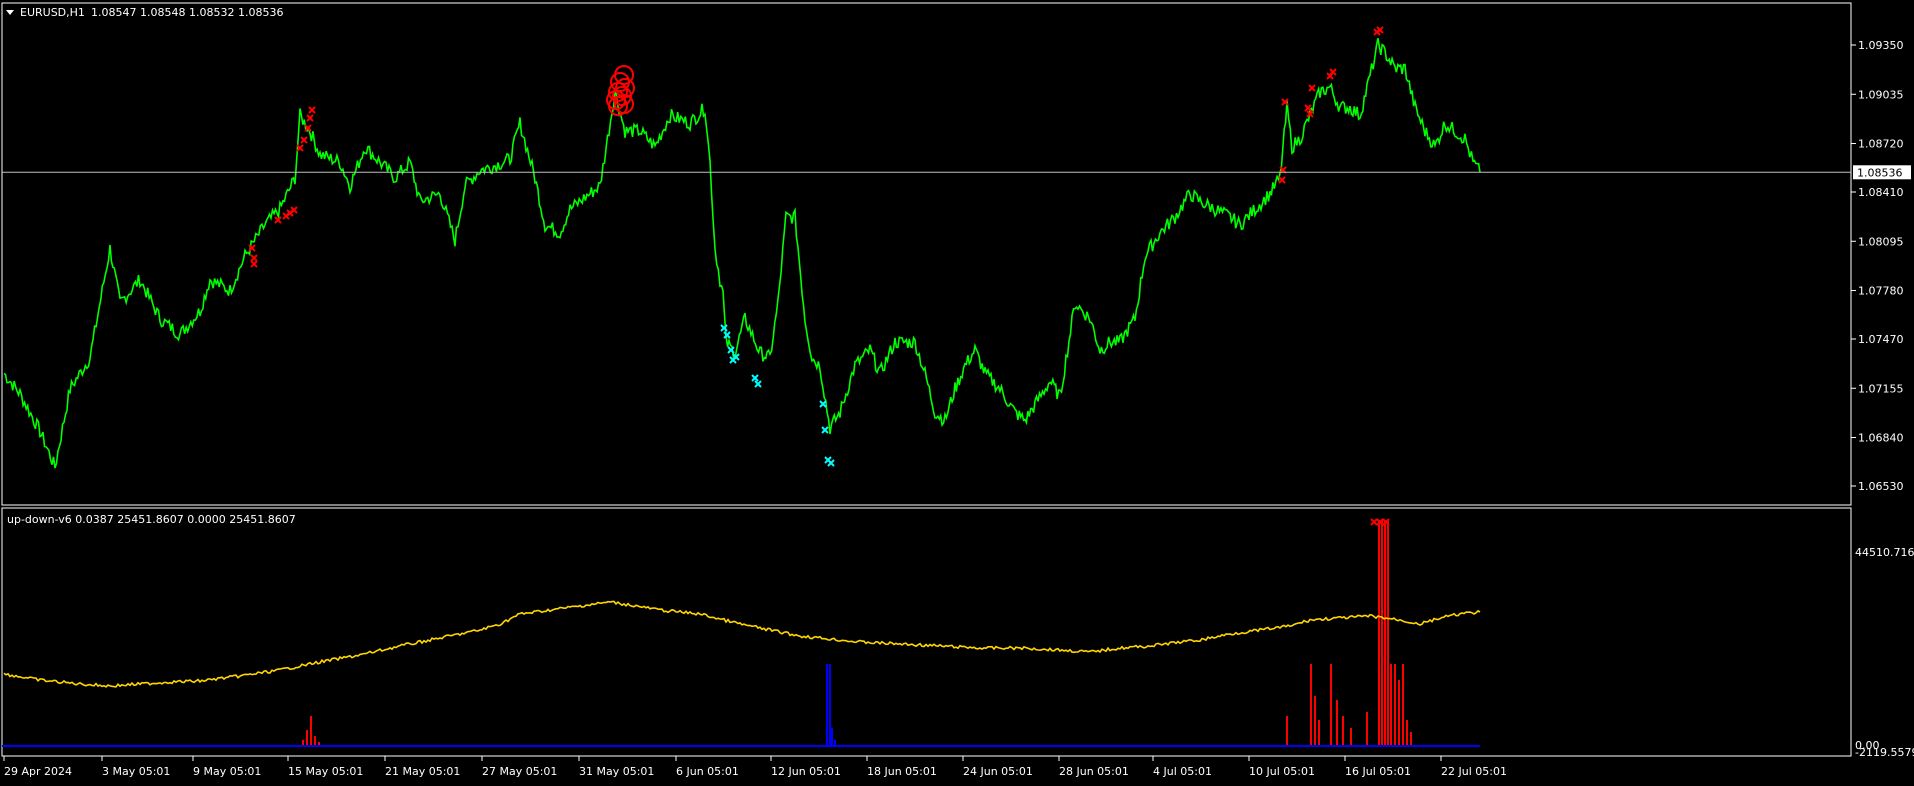  Describe the element at coordinates (1378, 771) in the screenshot. I see `time-tick-label: 16 Jul 05:01` at that location.